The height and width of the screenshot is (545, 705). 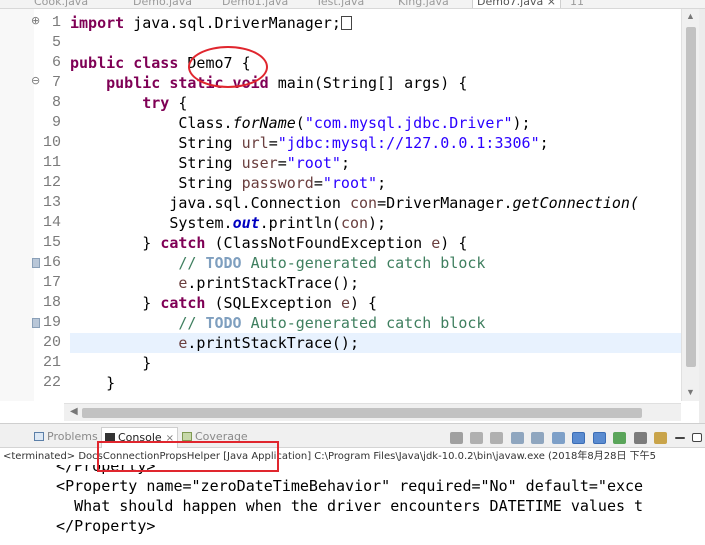 What do you see at coordinates (56, 102) in the screenshot?
I see `line-number: 8` at bounding box center [56, 102].